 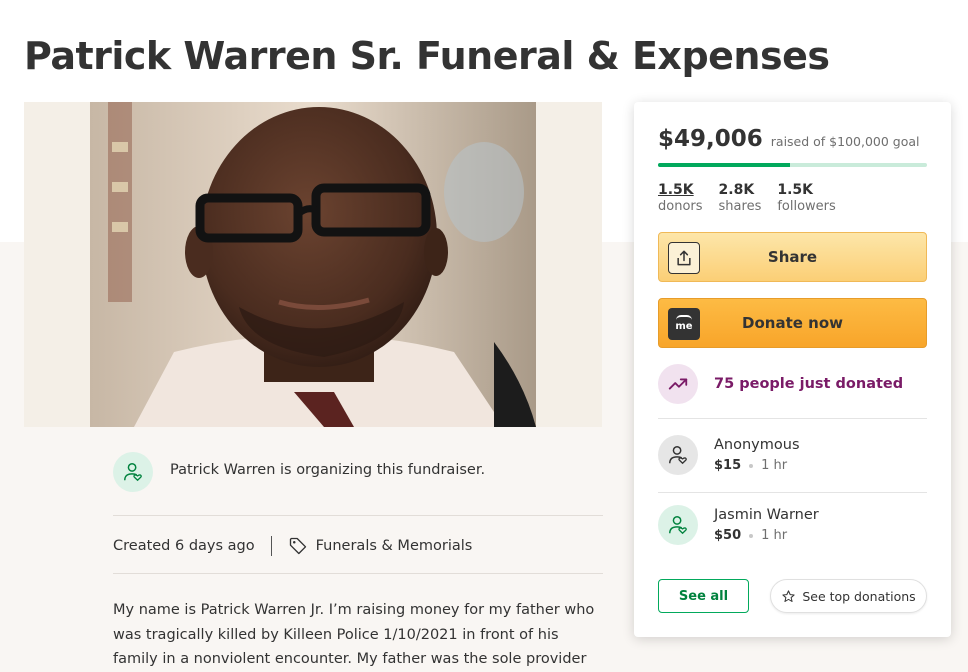 I want to click on stat-label: donors, so click(x=680, y=206).